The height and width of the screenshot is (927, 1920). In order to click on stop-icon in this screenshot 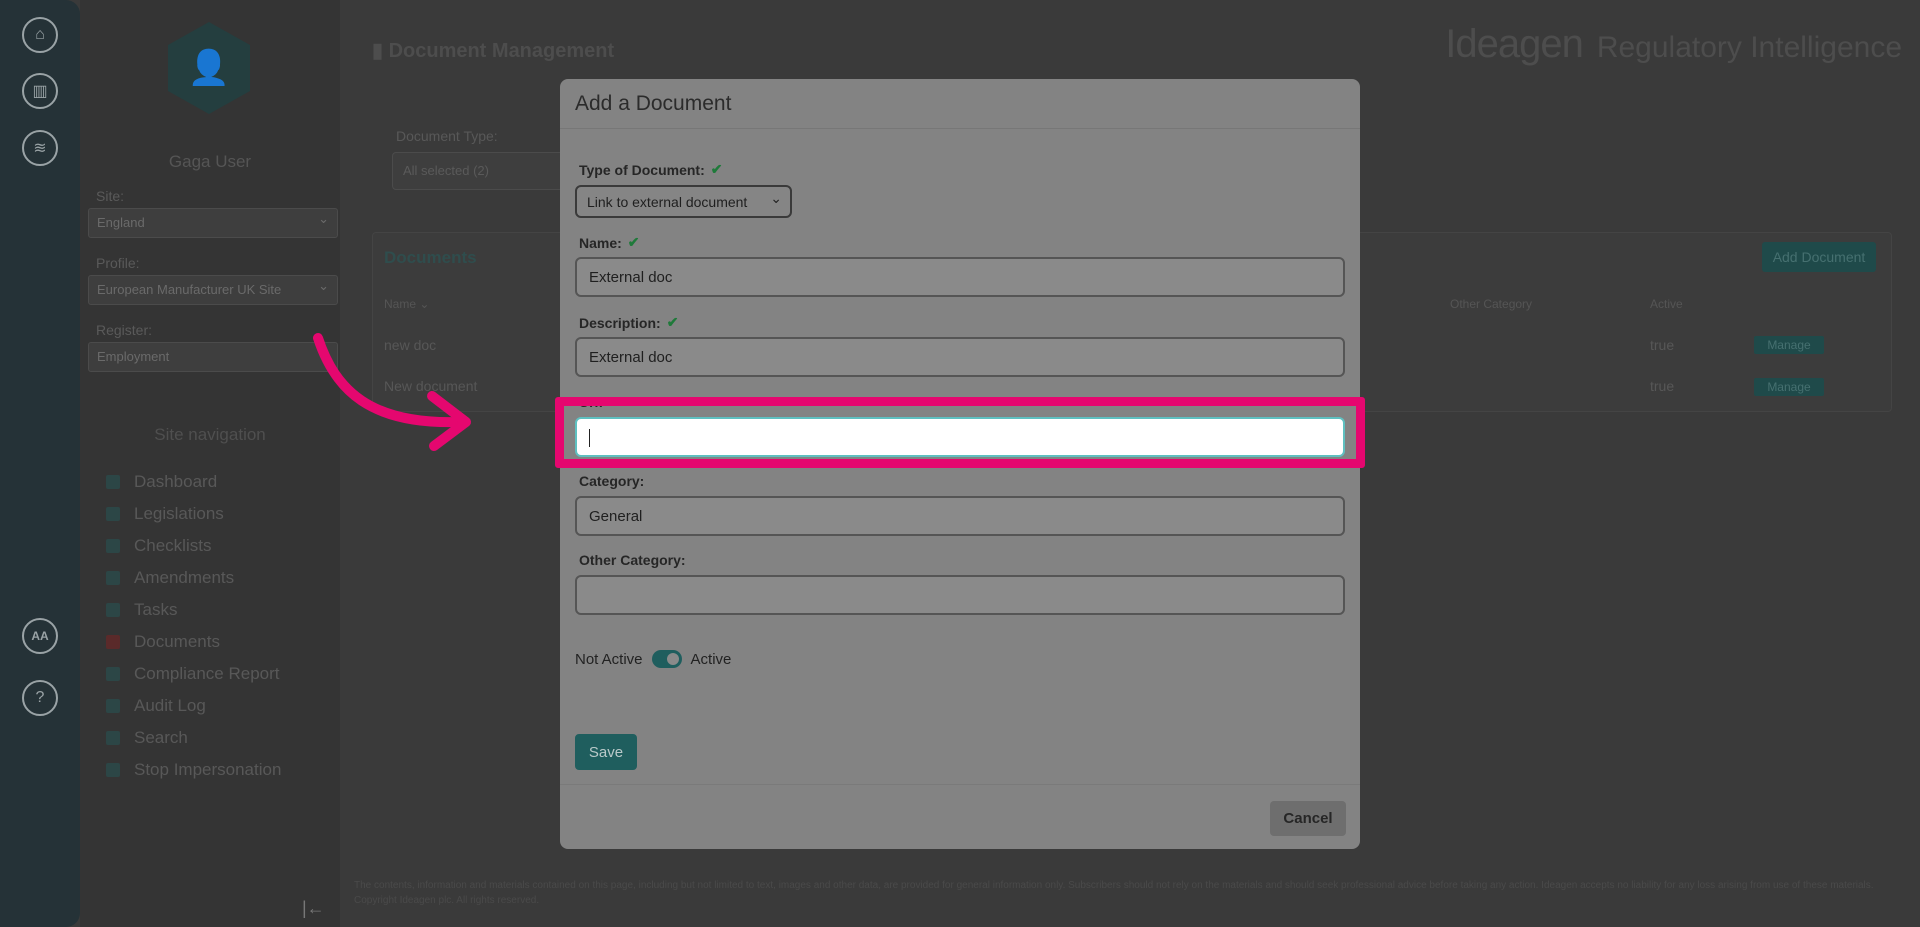, I will do `click(113, 770)`.